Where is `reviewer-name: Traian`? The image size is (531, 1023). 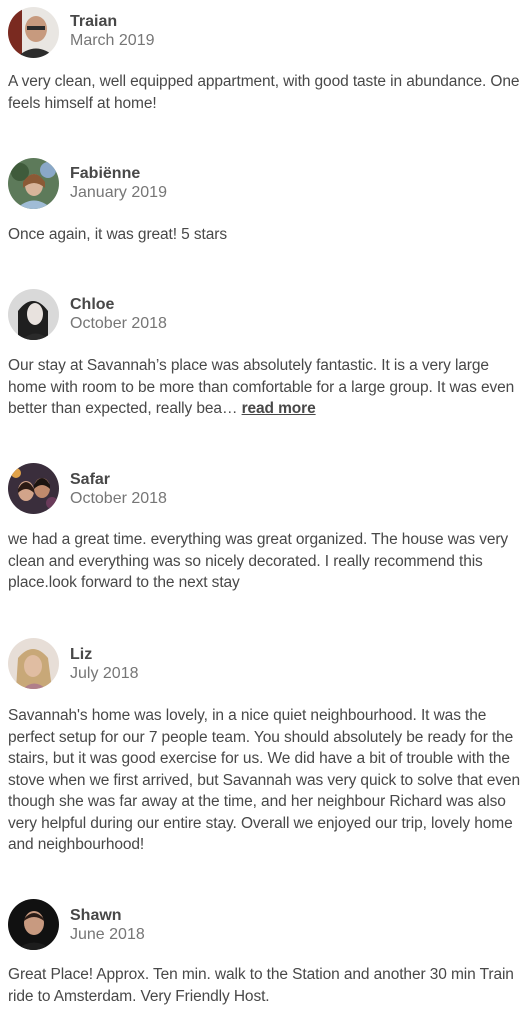
reviewer-name: Traian is located at coordinates (93, 22).